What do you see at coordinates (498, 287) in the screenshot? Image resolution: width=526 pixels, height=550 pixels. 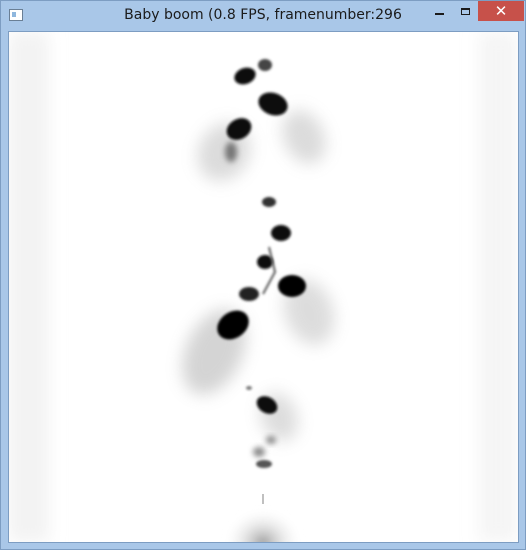 I see `right-edge-shade` at bounding box center [498, 287].